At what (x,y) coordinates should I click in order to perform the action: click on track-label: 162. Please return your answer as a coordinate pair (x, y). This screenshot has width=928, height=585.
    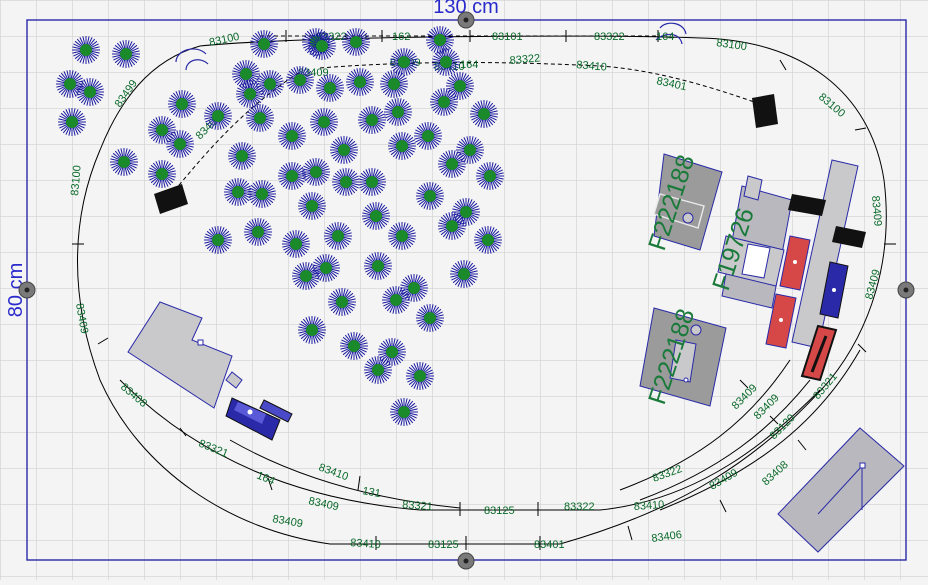
    Looking at the image, I should click on (401, 37).